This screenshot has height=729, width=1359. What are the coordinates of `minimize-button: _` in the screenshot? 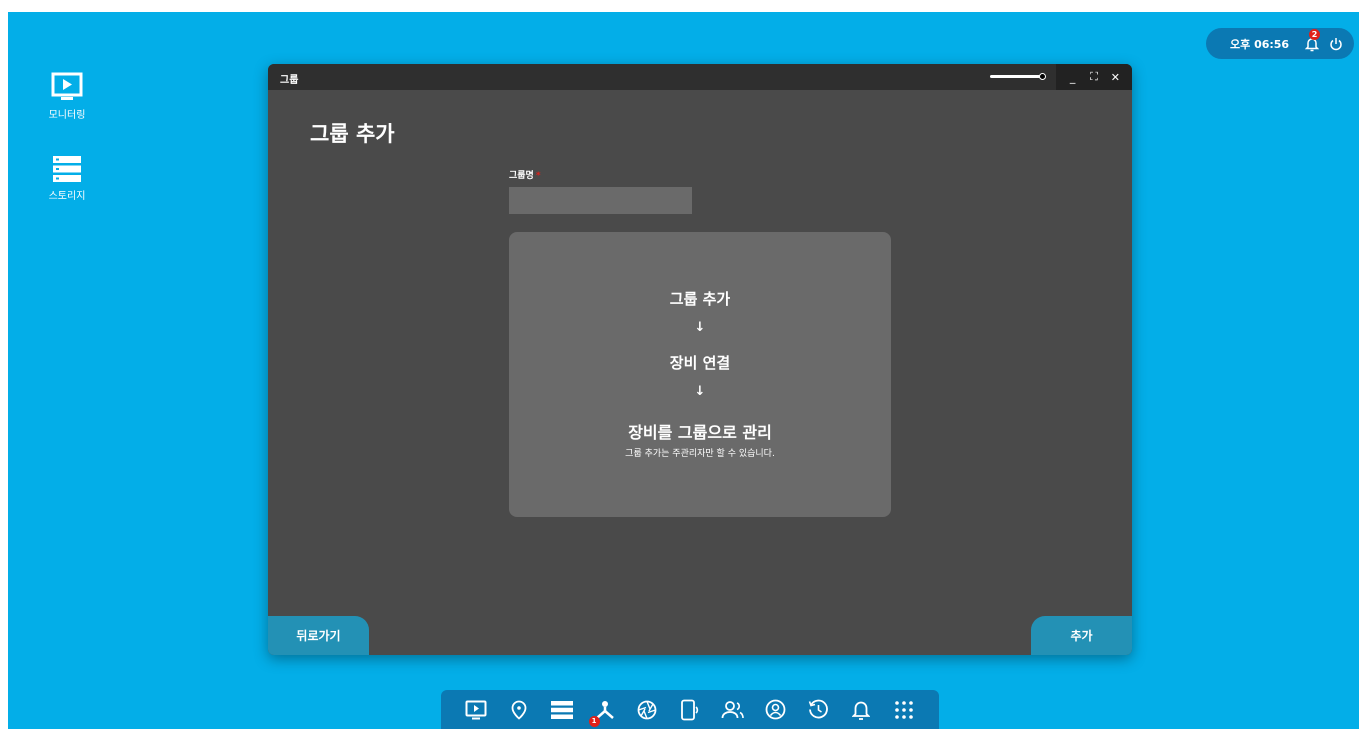 It's located at (1073, 77).